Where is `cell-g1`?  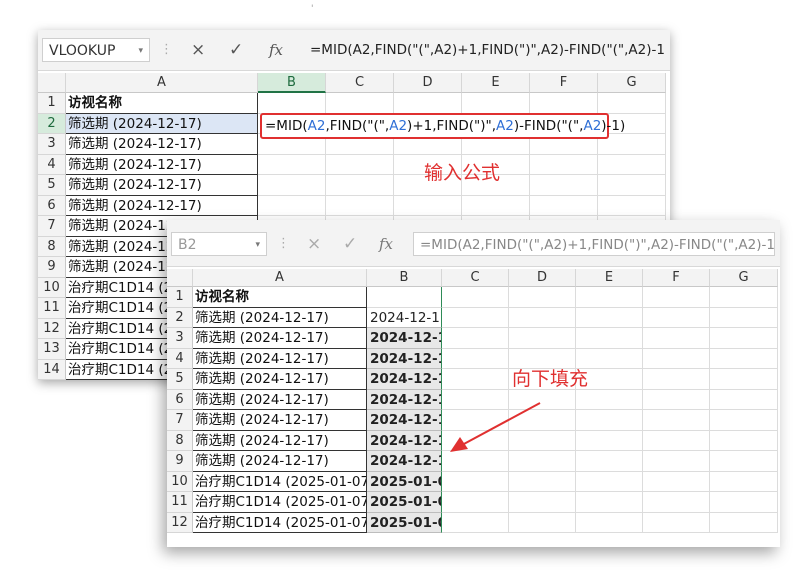
cell-g1 is located at coordinates (744, 297).